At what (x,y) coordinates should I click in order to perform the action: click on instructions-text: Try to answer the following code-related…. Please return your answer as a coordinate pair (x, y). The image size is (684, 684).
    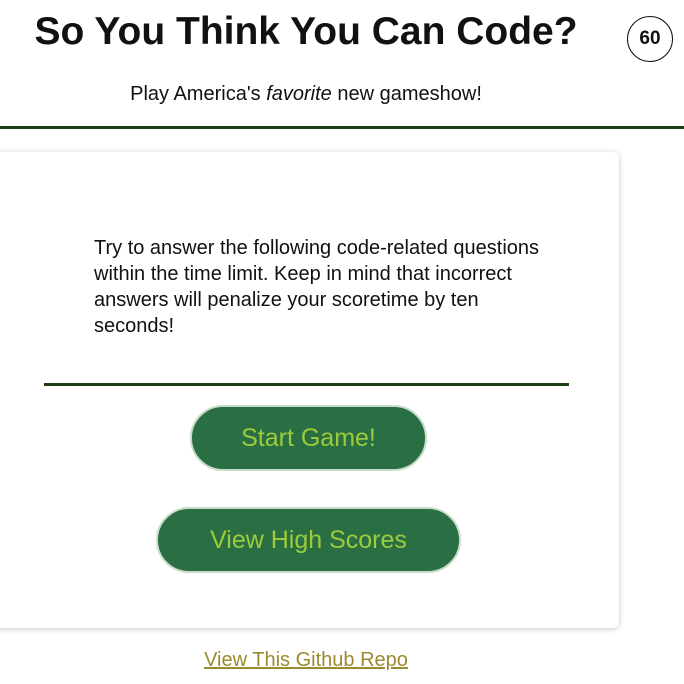
    Looking at the image, I should click on (317, 287).